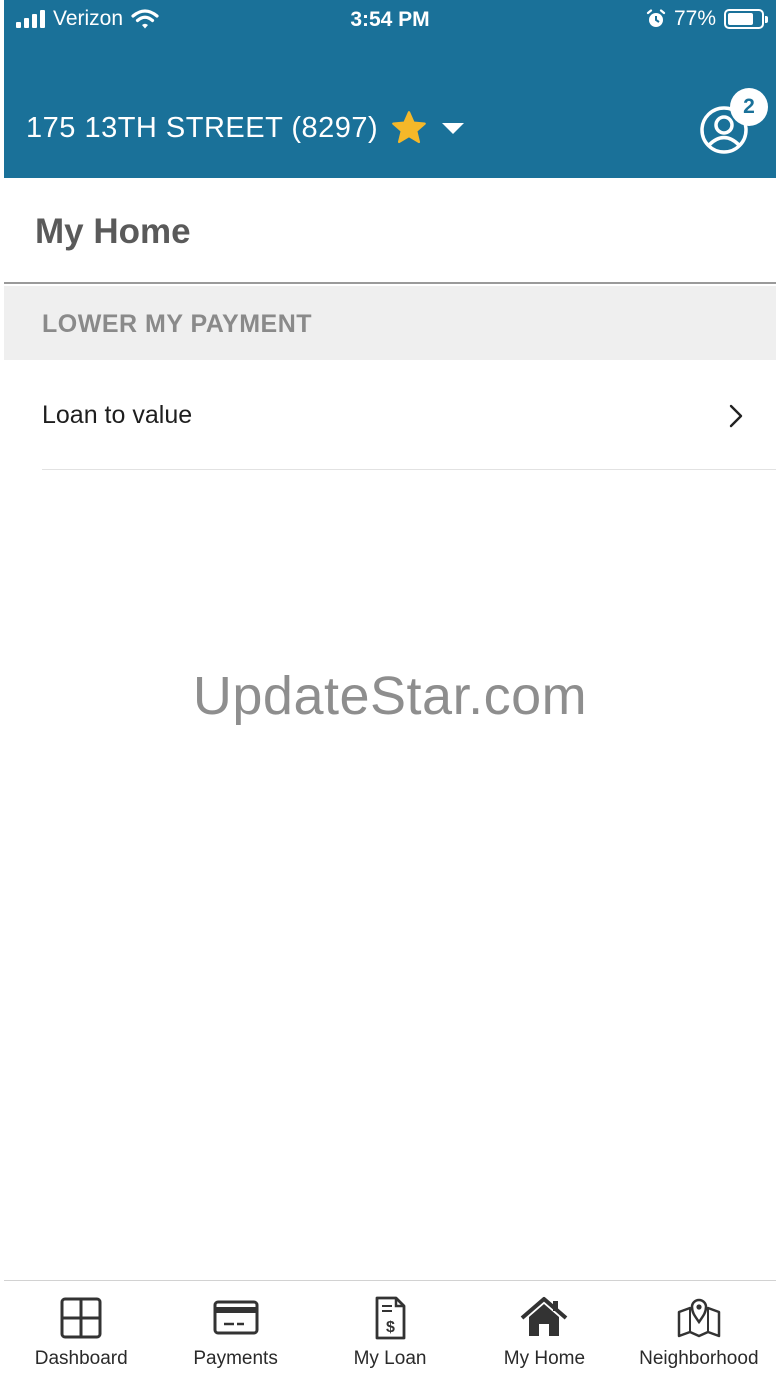 This screenshot has width=780, height=1387. Describe the element at coordinates (699, 1358) in the screenshot. I see `tab-label: Neighborhood` at that location.